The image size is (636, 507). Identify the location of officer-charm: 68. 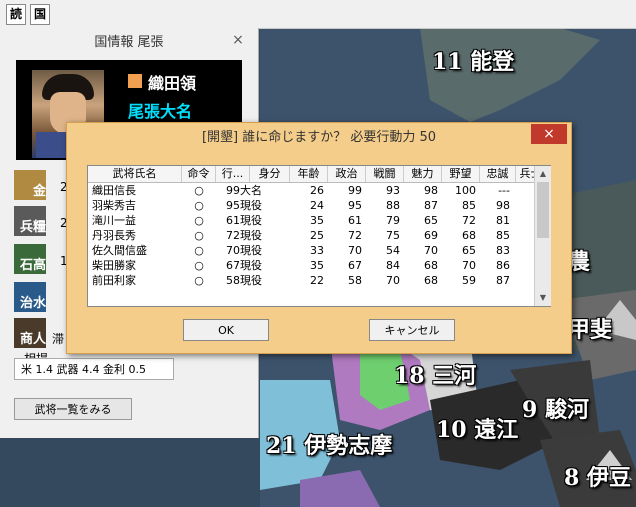
(431, 265).